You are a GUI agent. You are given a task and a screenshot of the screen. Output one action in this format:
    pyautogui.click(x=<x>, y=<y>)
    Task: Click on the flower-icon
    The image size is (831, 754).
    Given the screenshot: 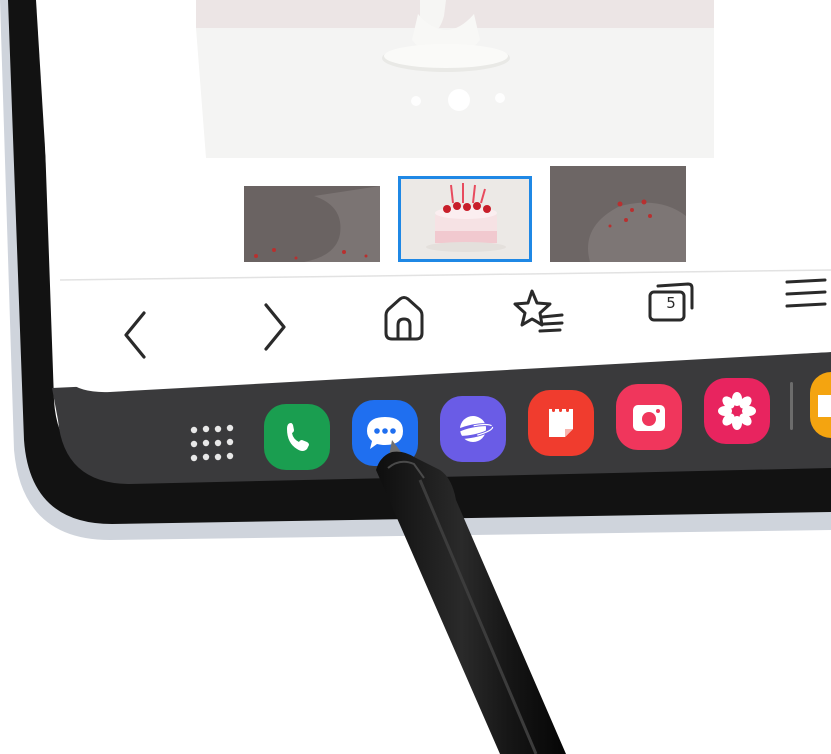 What is the action you would take?
    pyautogui.click(x=737, y=411)
    